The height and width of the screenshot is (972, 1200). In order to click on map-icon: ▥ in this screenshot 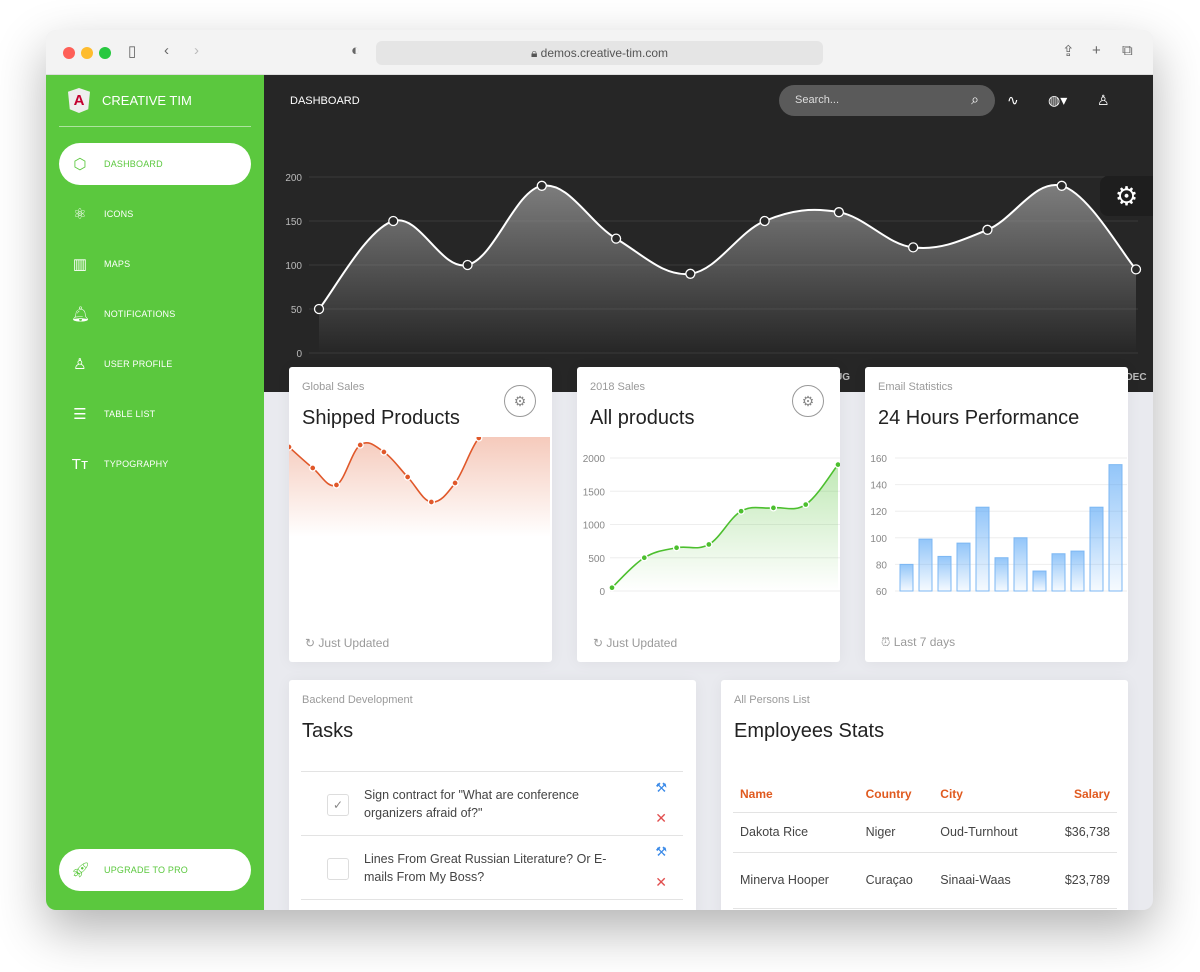, I will do `click(80, 264)`.